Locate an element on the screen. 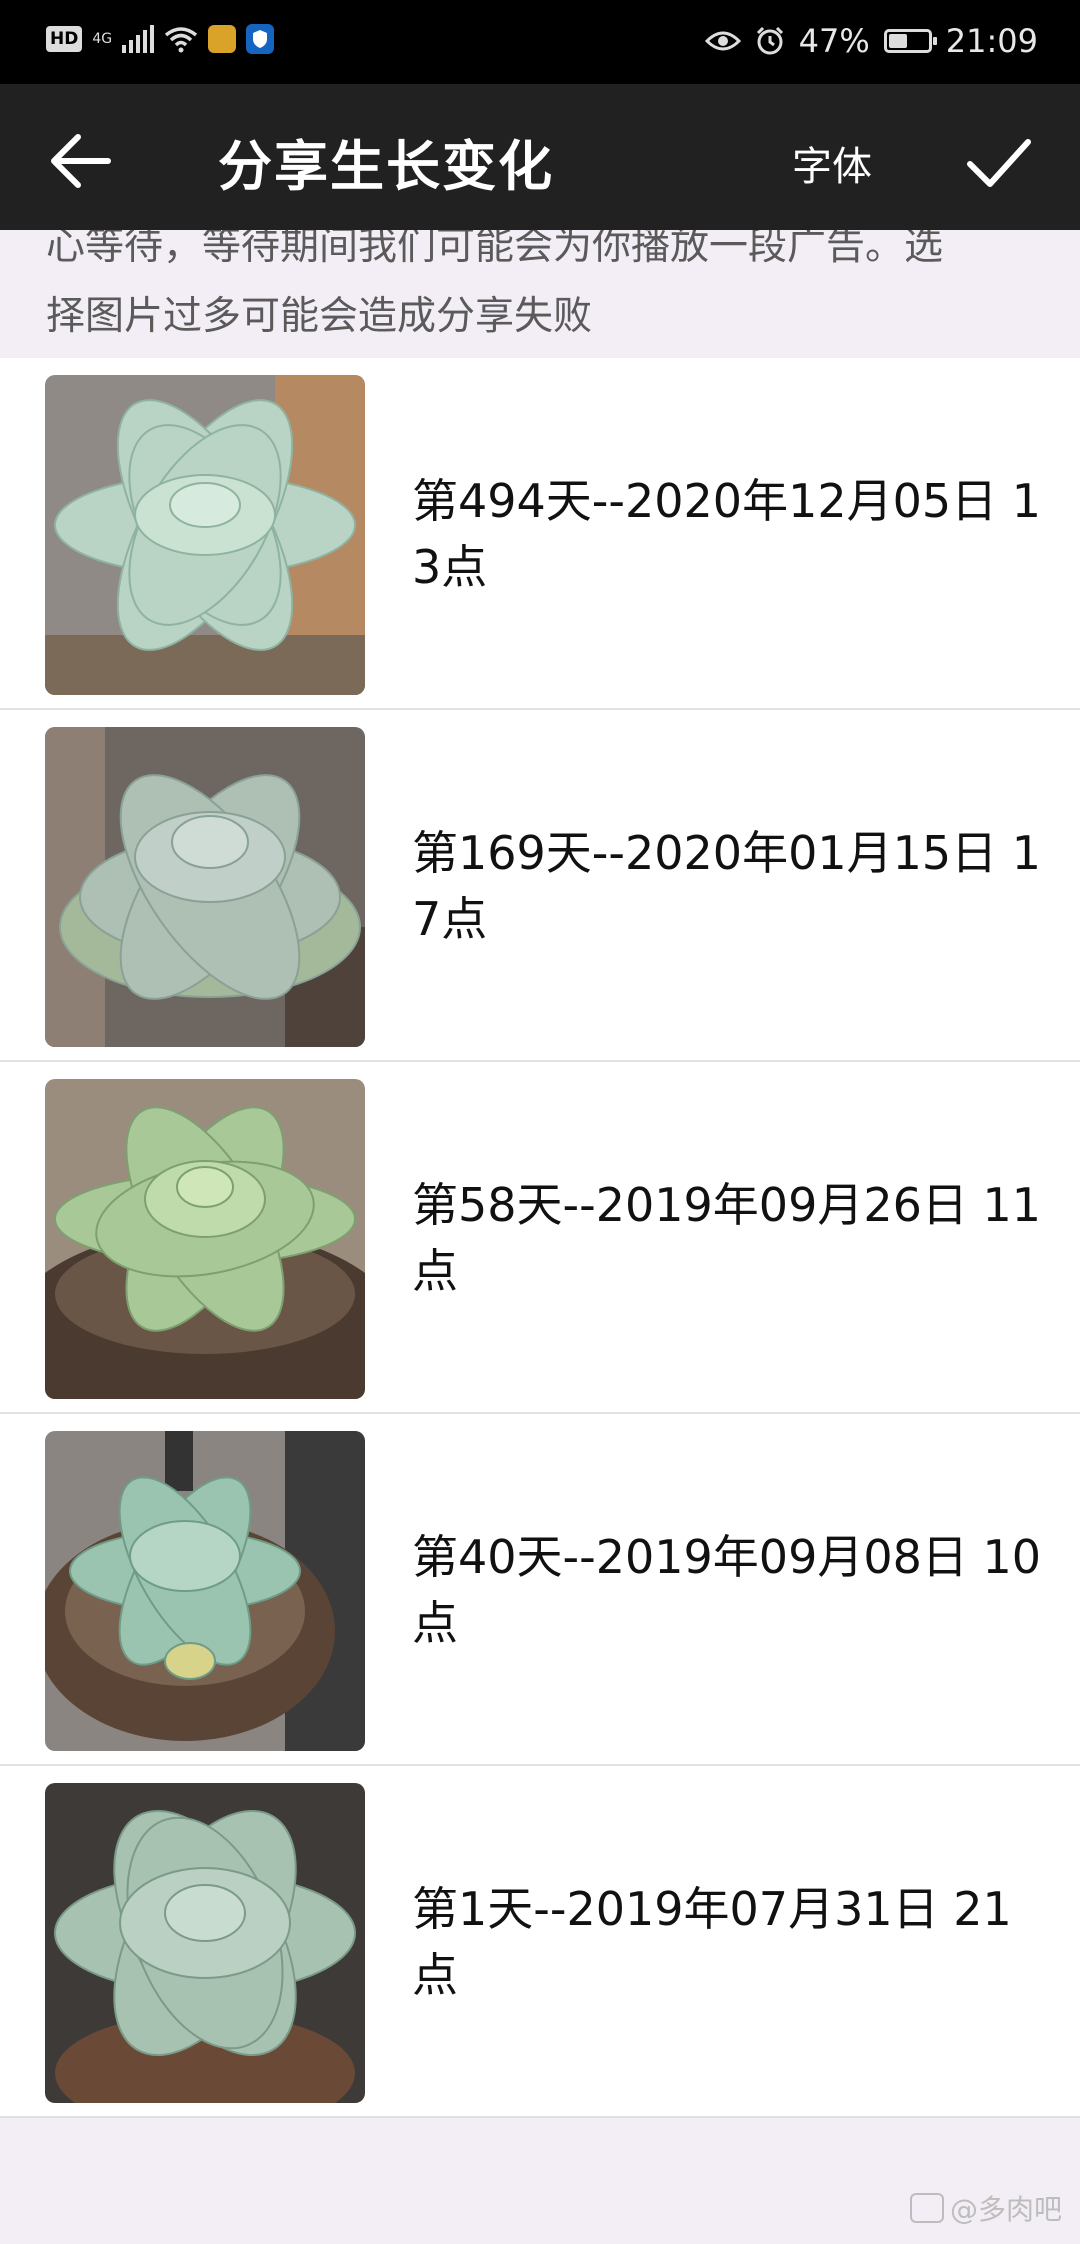 The width and height of the screenshot is (1080, 2244). item-caption: 第1天--2019年07月31日 21点 is located at coordinates (712, 1942).